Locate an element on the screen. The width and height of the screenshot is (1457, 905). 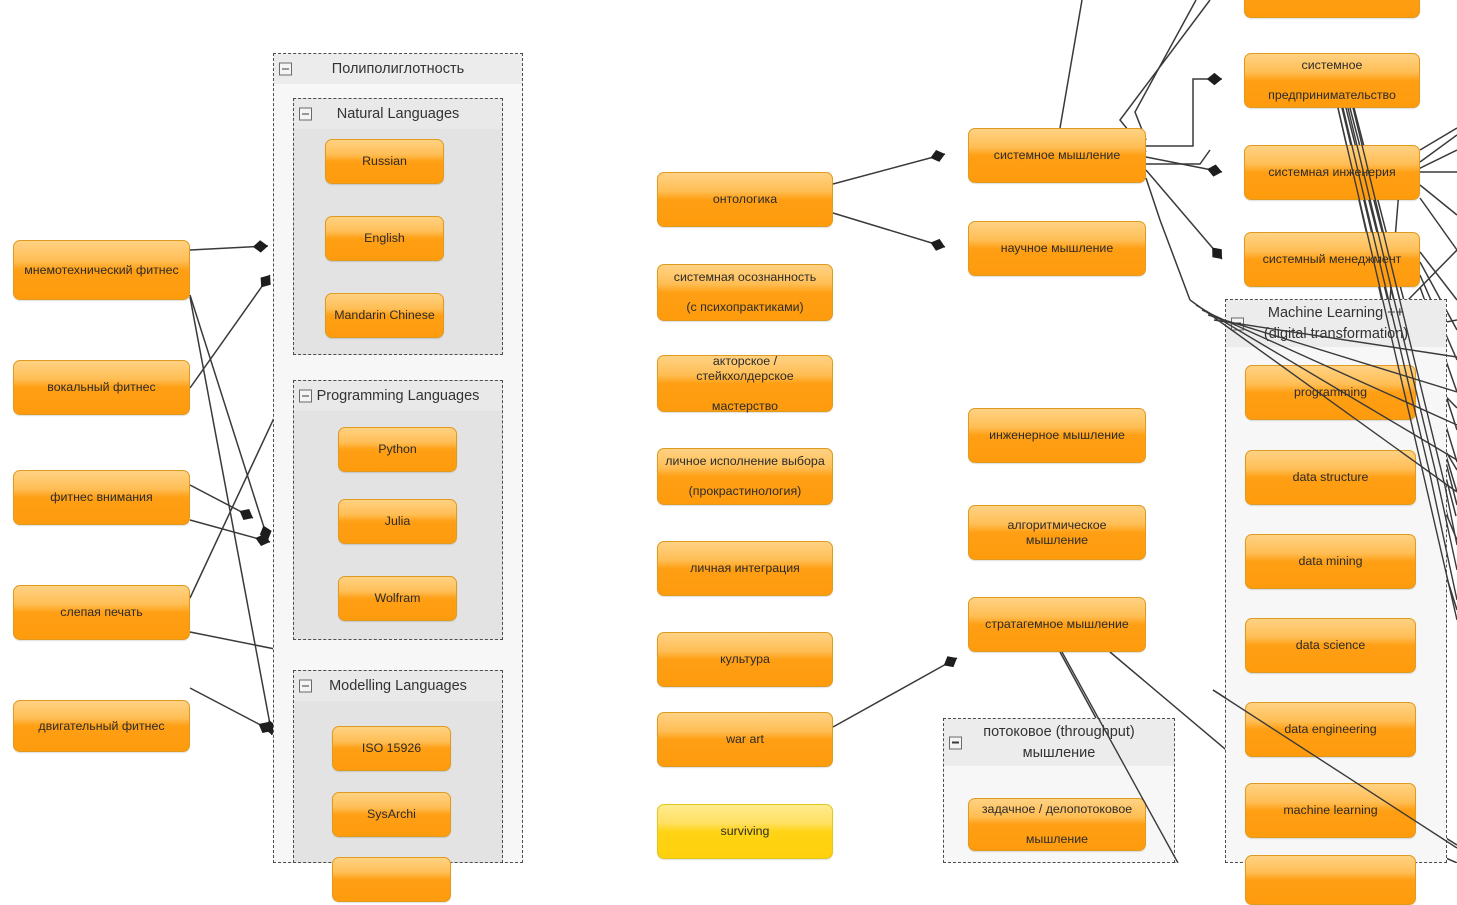
node-machine-learning: machine learning is located at coordinates (1330, 810).